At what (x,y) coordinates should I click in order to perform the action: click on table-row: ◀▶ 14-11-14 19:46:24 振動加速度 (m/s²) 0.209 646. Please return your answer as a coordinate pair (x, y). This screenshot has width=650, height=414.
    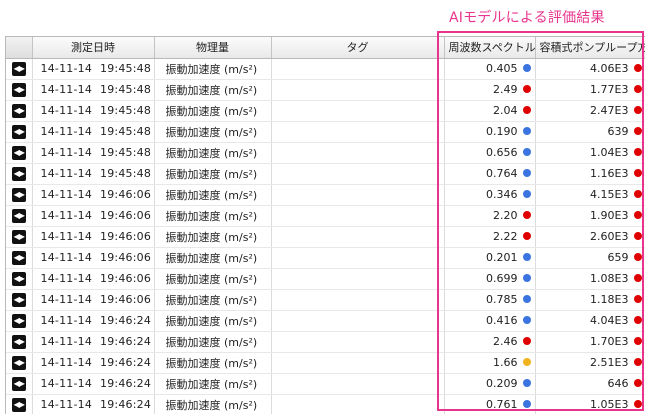
    Looking at the image, I should click on (325, 384).